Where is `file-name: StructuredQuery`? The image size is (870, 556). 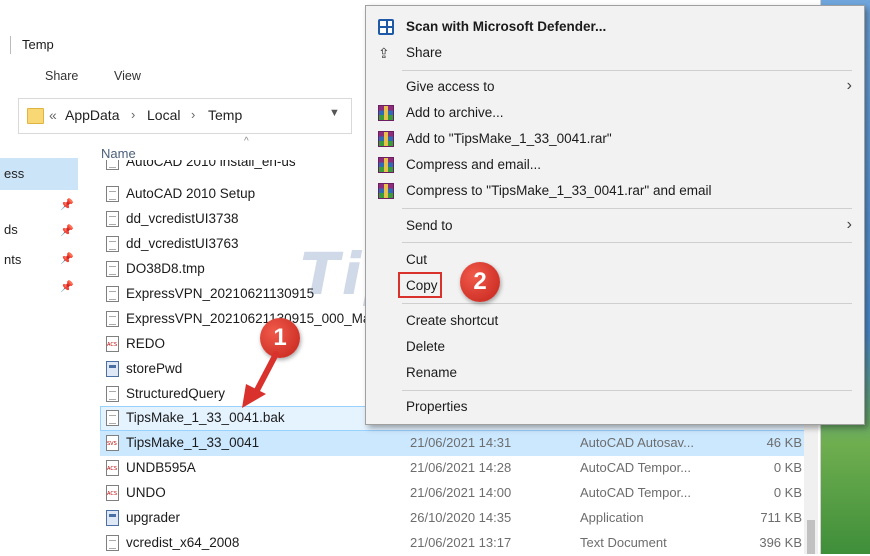
file-name: StructuredQuery is located at coordinates (176, 393).